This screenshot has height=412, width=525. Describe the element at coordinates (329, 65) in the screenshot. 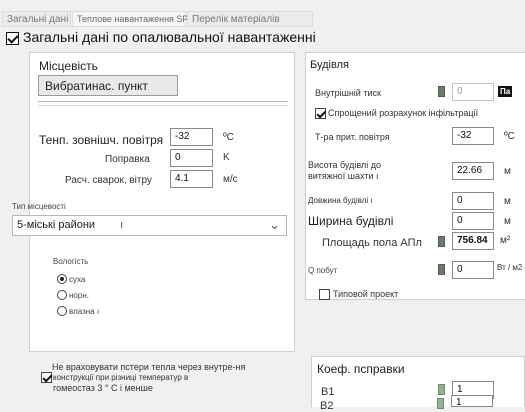

I see `building-header: Будівля` at that location.